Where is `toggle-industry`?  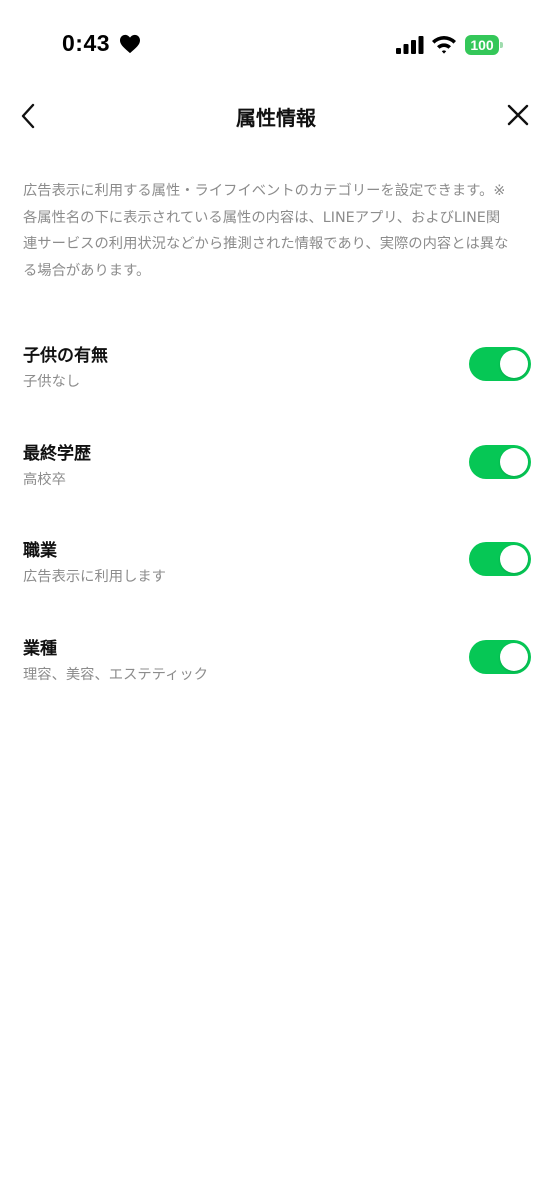 toggle-industry is located at coordinates (500, 656).